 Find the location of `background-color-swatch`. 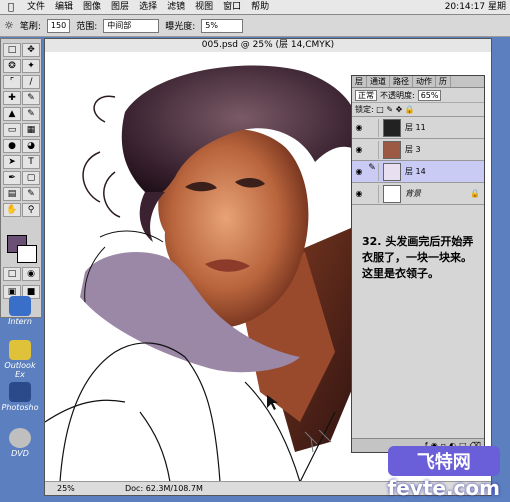

background-color-swatch is located at coordinates (27, 254).